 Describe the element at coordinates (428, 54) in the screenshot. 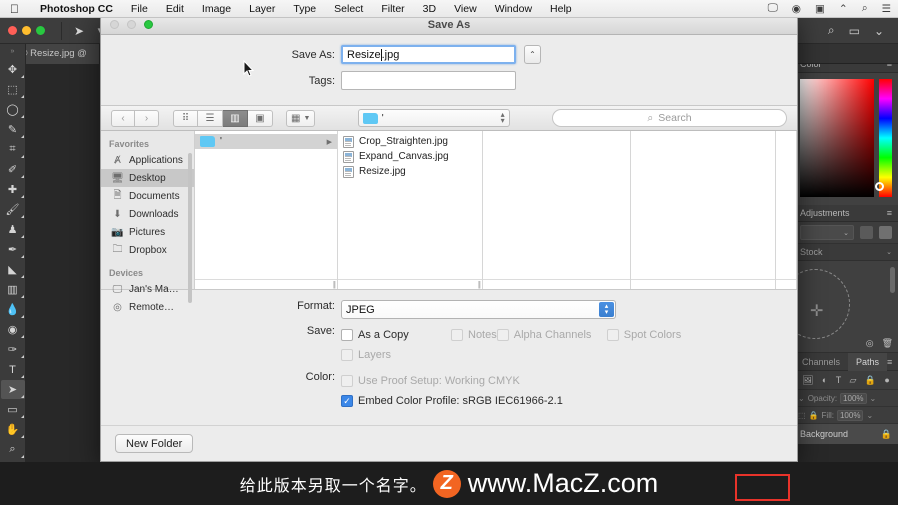

I see `save-as-input: Resize .jpg` at that location.